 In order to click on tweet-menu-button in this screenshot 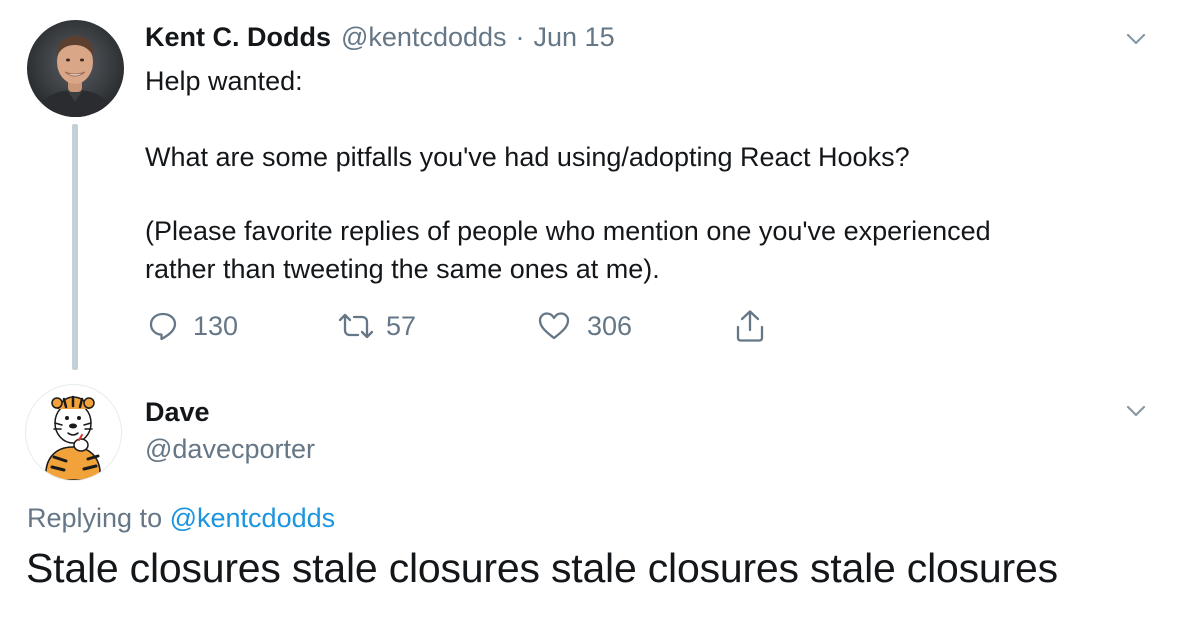, I will do `click(1136, 41)`.